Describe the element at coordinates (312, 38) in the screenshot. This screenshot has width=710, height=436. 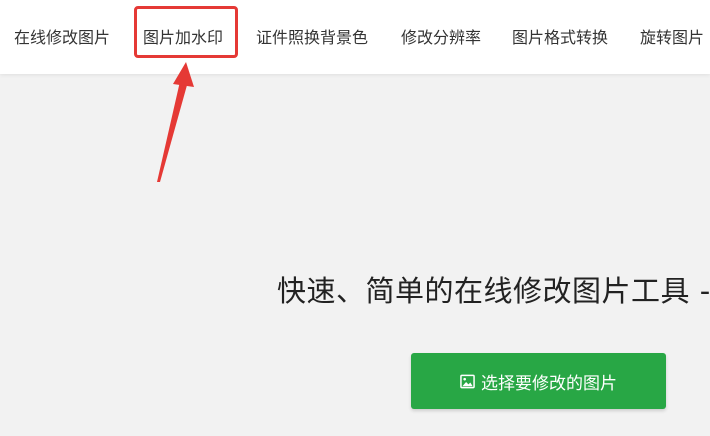
I see `nav-item-id-photo-background: 证件照换背景色` at that location.